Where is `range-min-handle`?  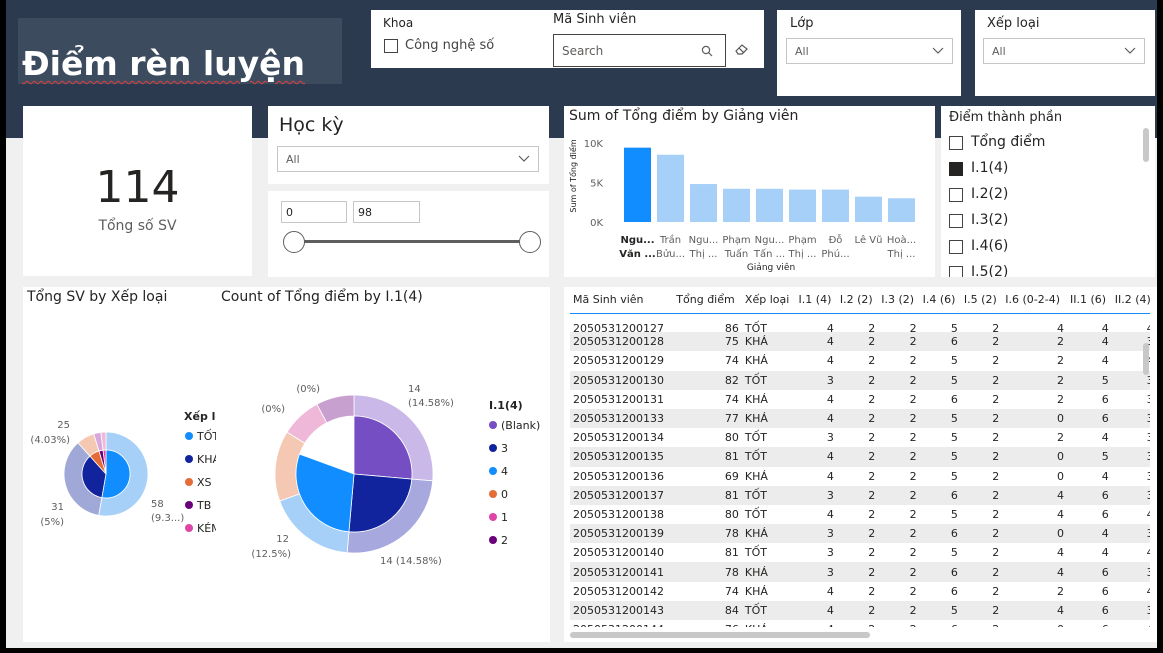
range-min-handle is located at coordinates (294, 242).